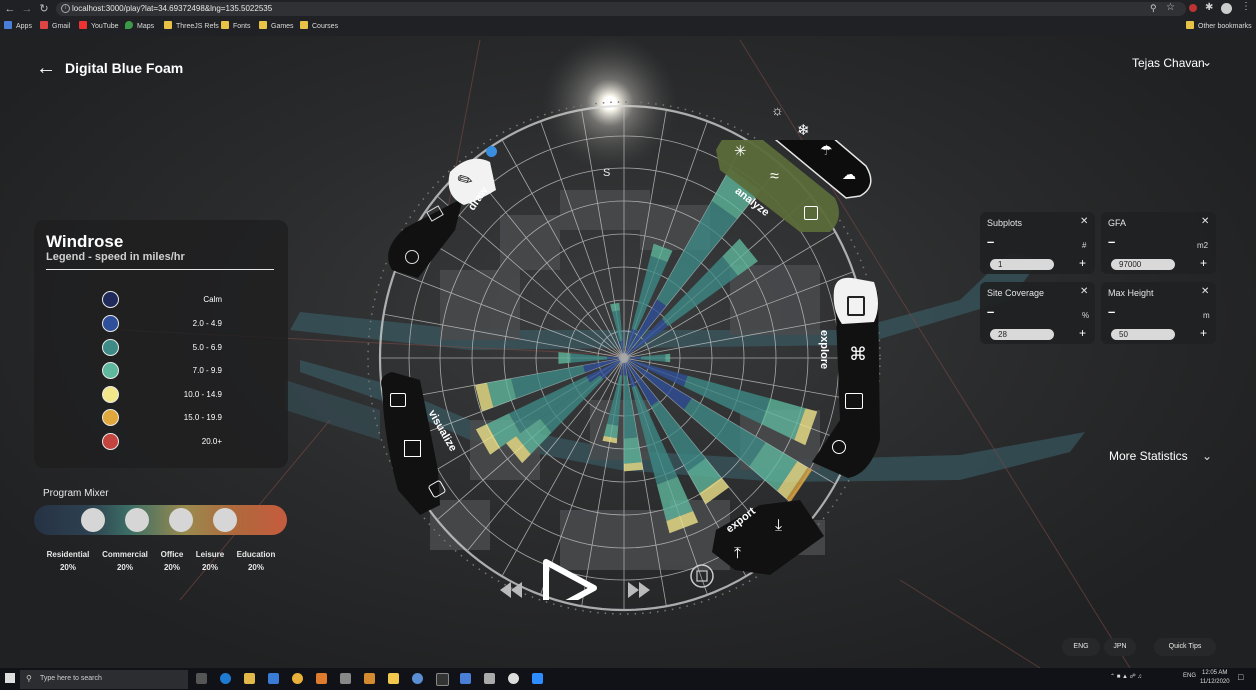  Describe the element at coordinates (702, 576) in the screenshot. I see `delete-icon` at that location.